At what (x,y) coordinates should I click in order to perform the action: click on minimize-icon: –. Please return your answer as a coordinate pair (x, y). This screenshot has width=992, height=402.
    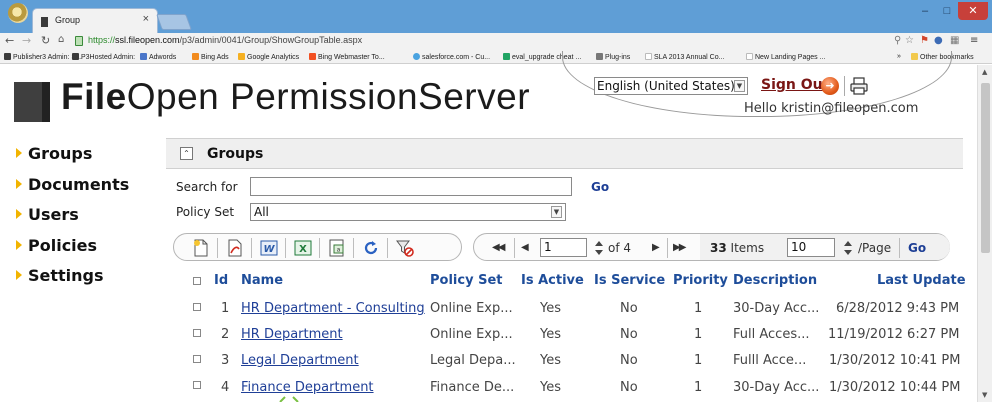
    Looking at the image, I should click on (925, 11).